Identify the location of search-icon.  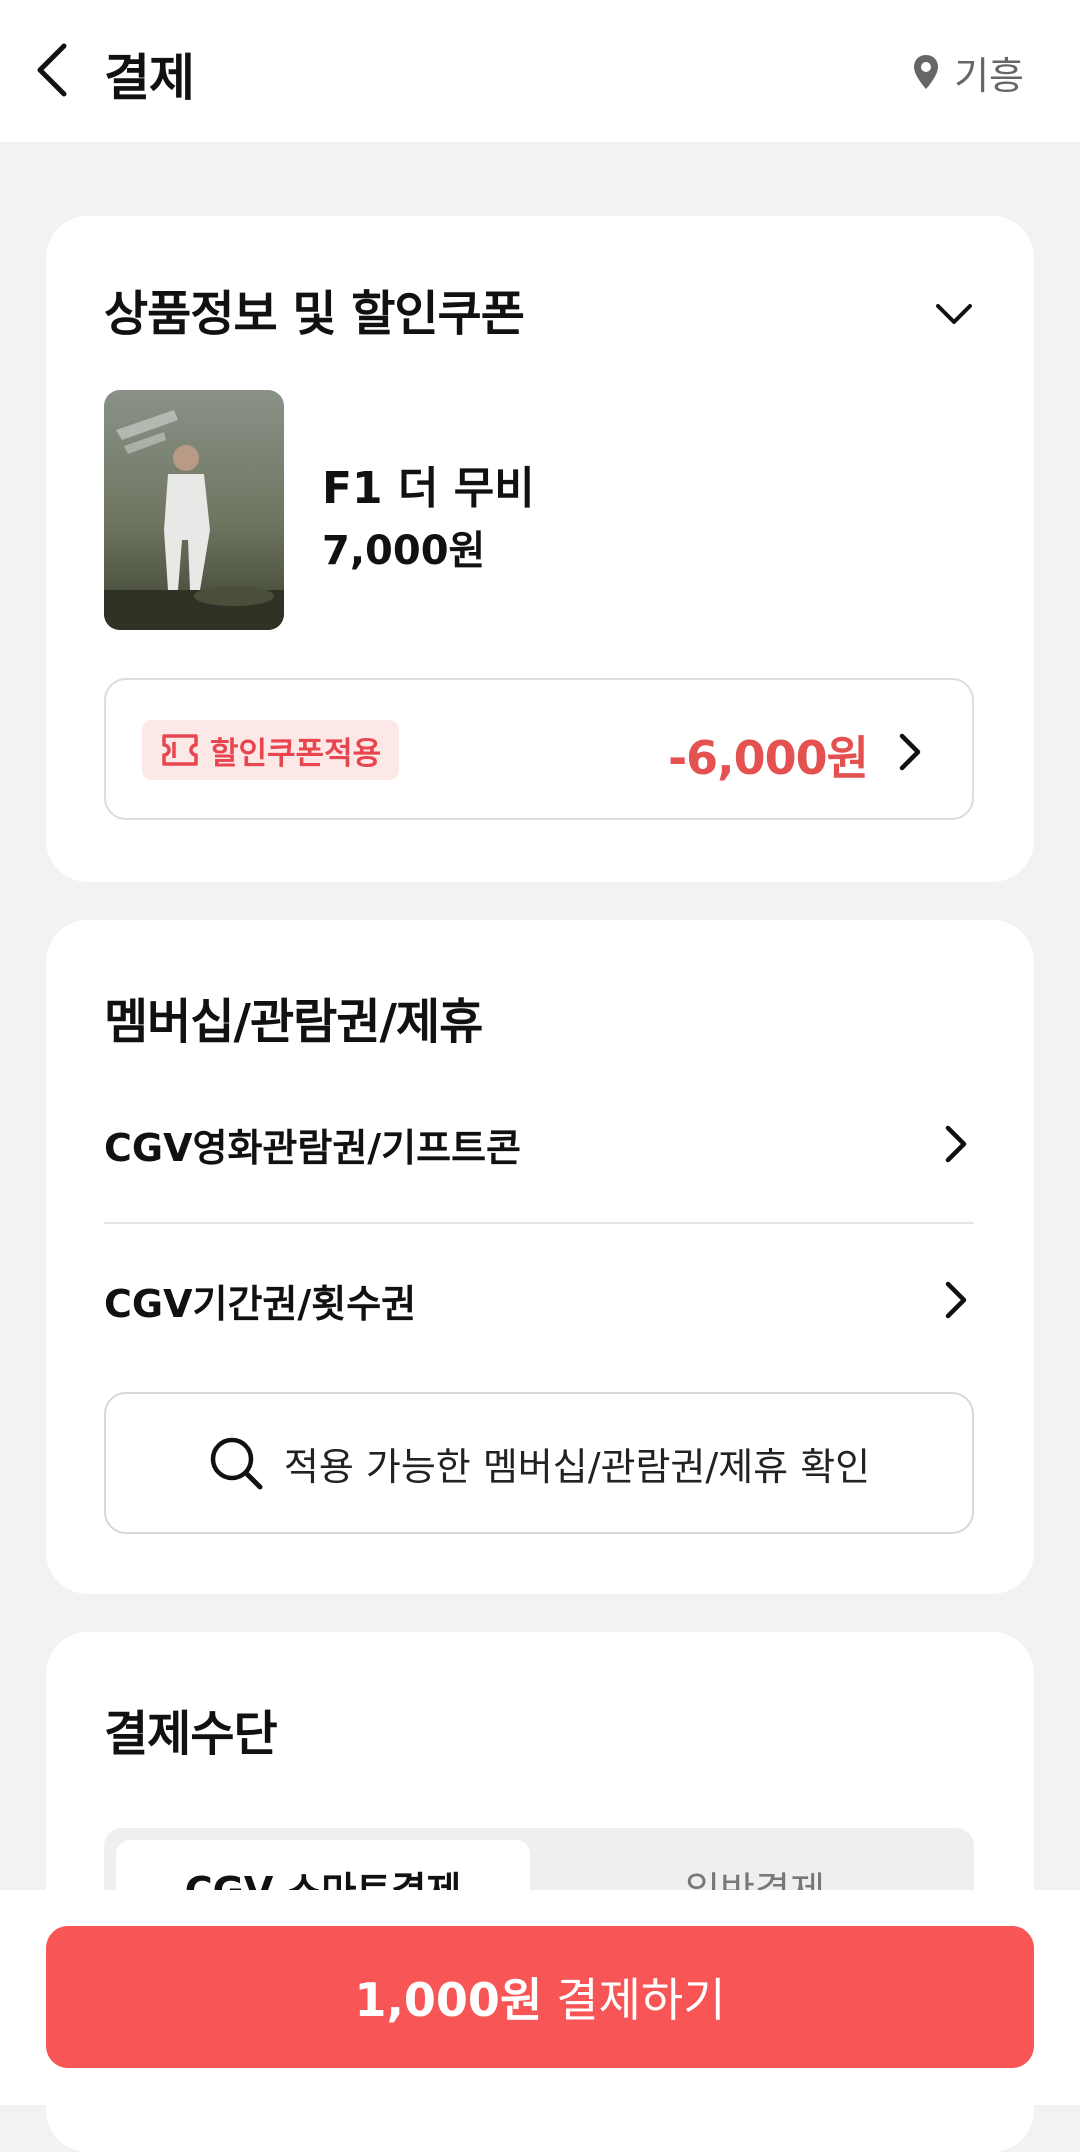
(236, 1463).